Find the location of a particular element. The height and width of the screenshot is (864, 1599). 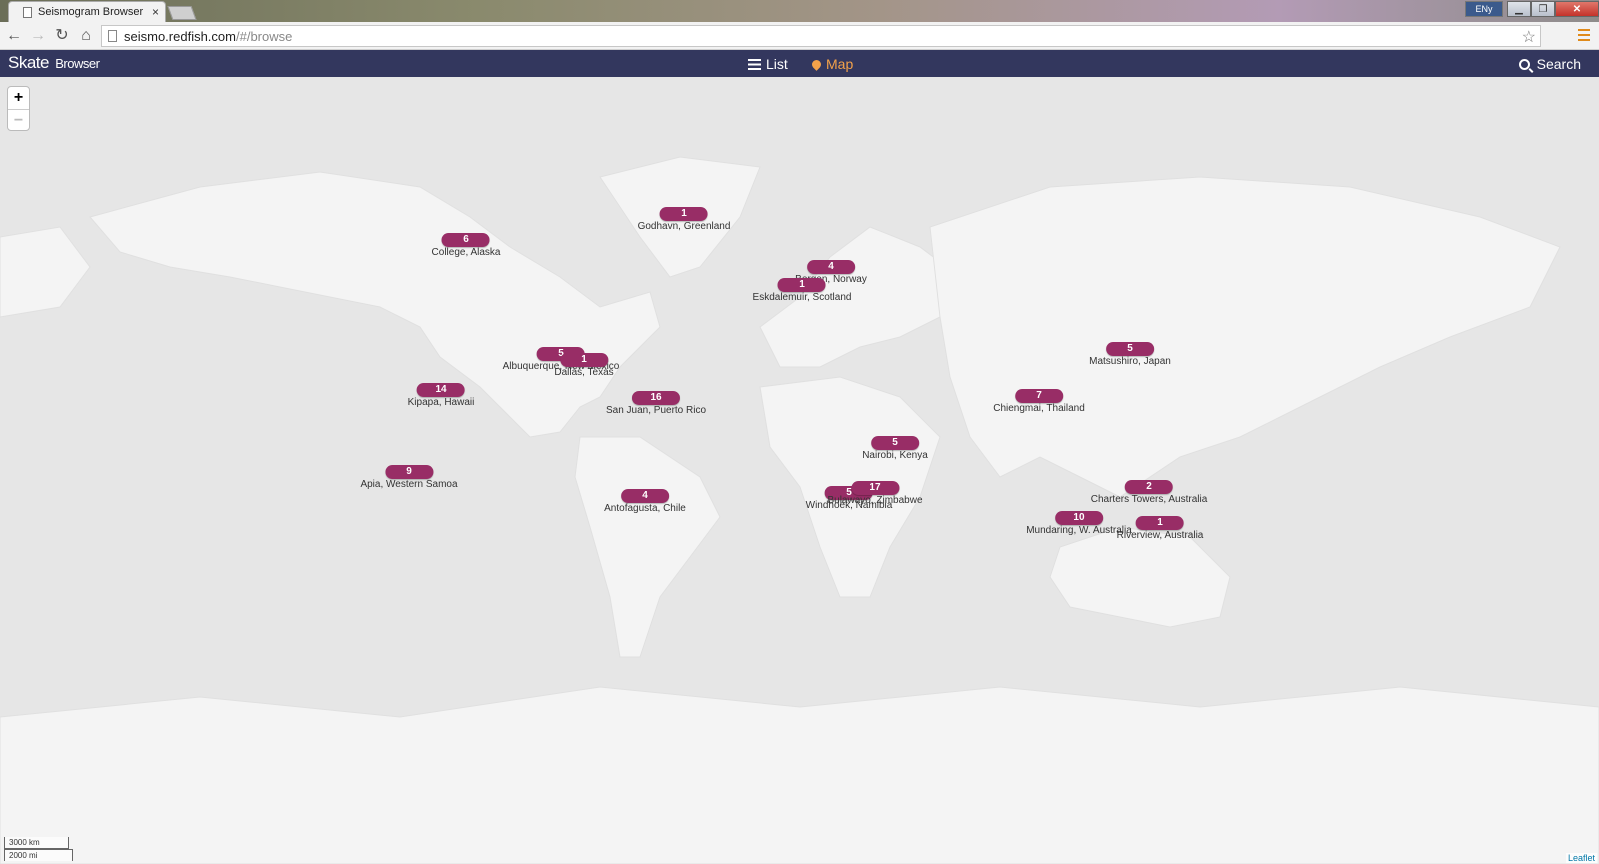

marker-label: Charters Towers, Australia is located at coordinates (1149, 499).